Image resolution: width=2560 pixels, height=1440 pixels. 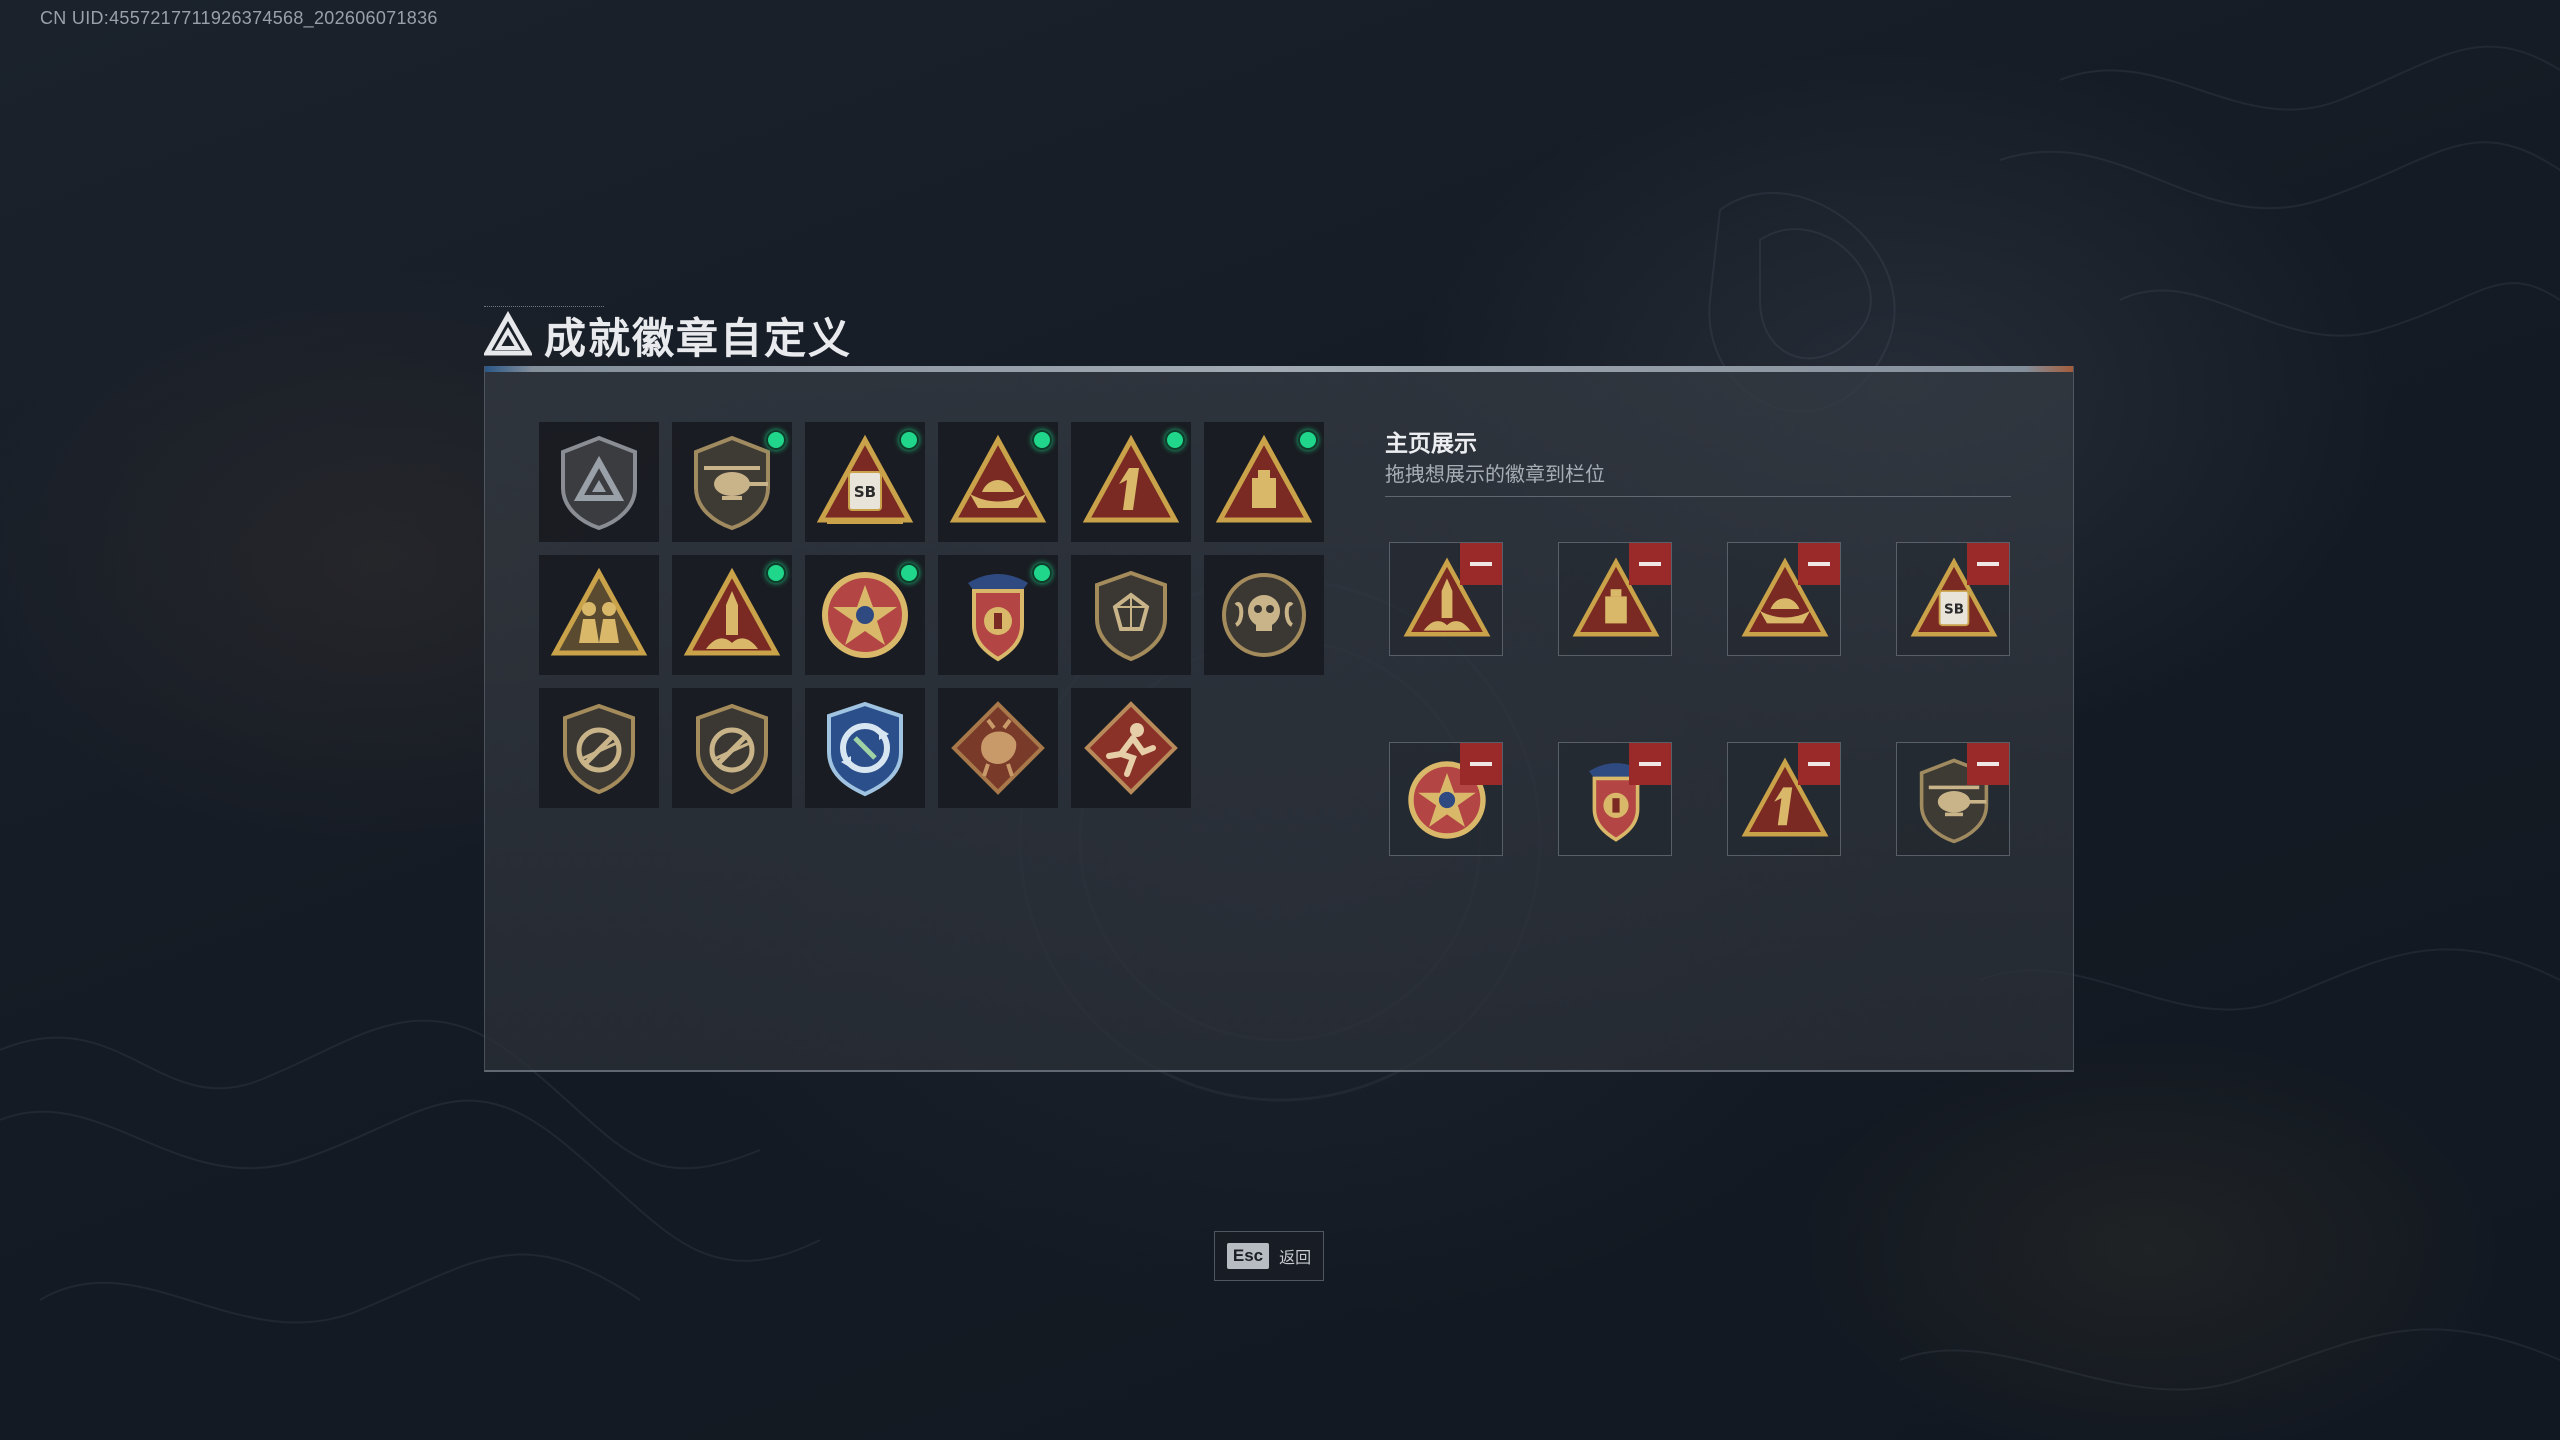 I want to click on skull-emblem-badge-icon, so click(x=1264, y=615).